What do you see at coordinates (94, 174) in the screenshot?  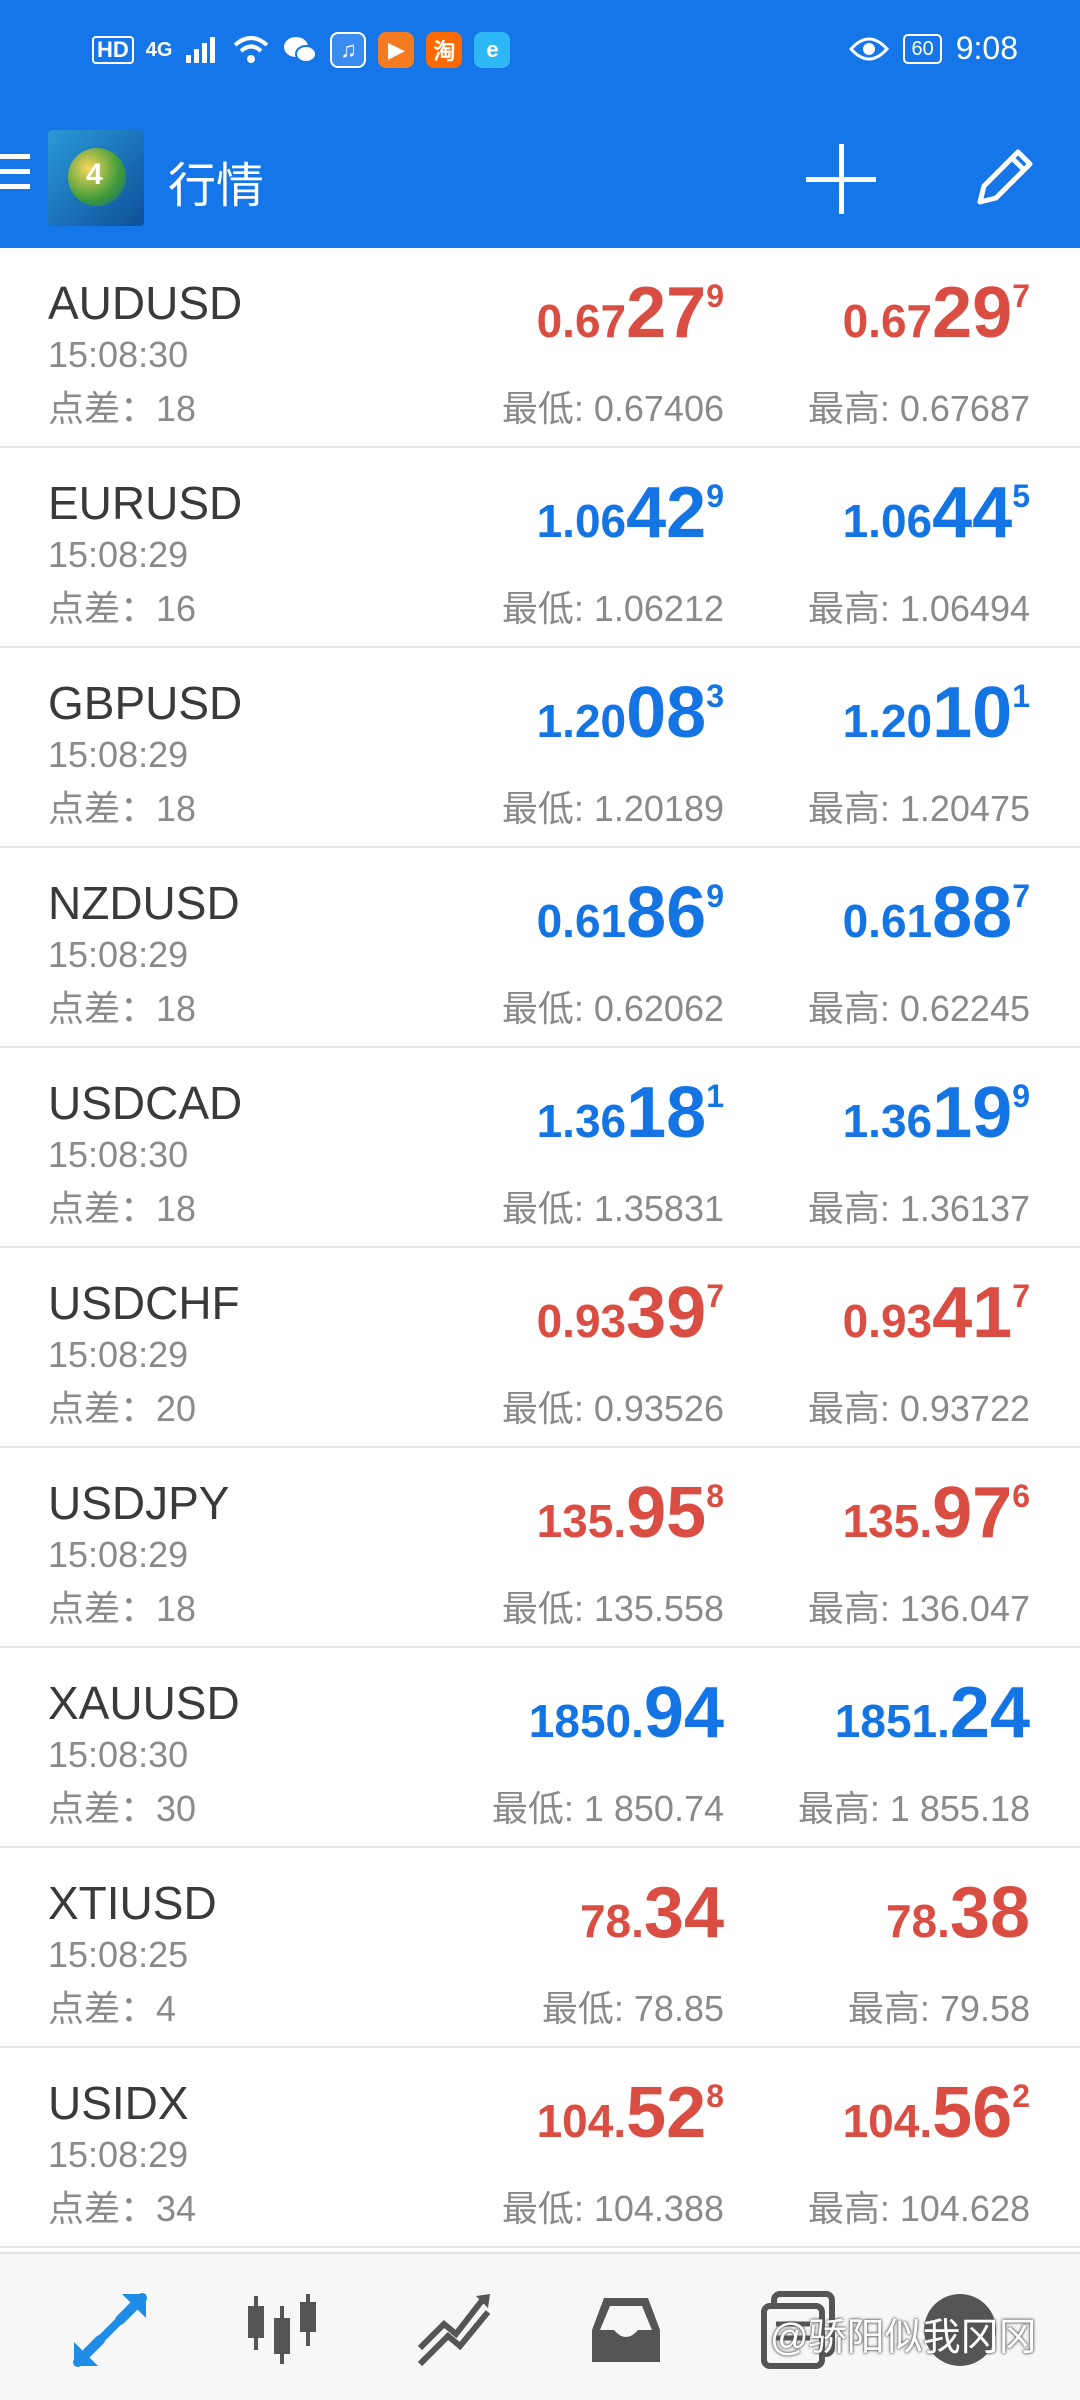 I see `logo-number: 4` at bounding box center [94, 174].